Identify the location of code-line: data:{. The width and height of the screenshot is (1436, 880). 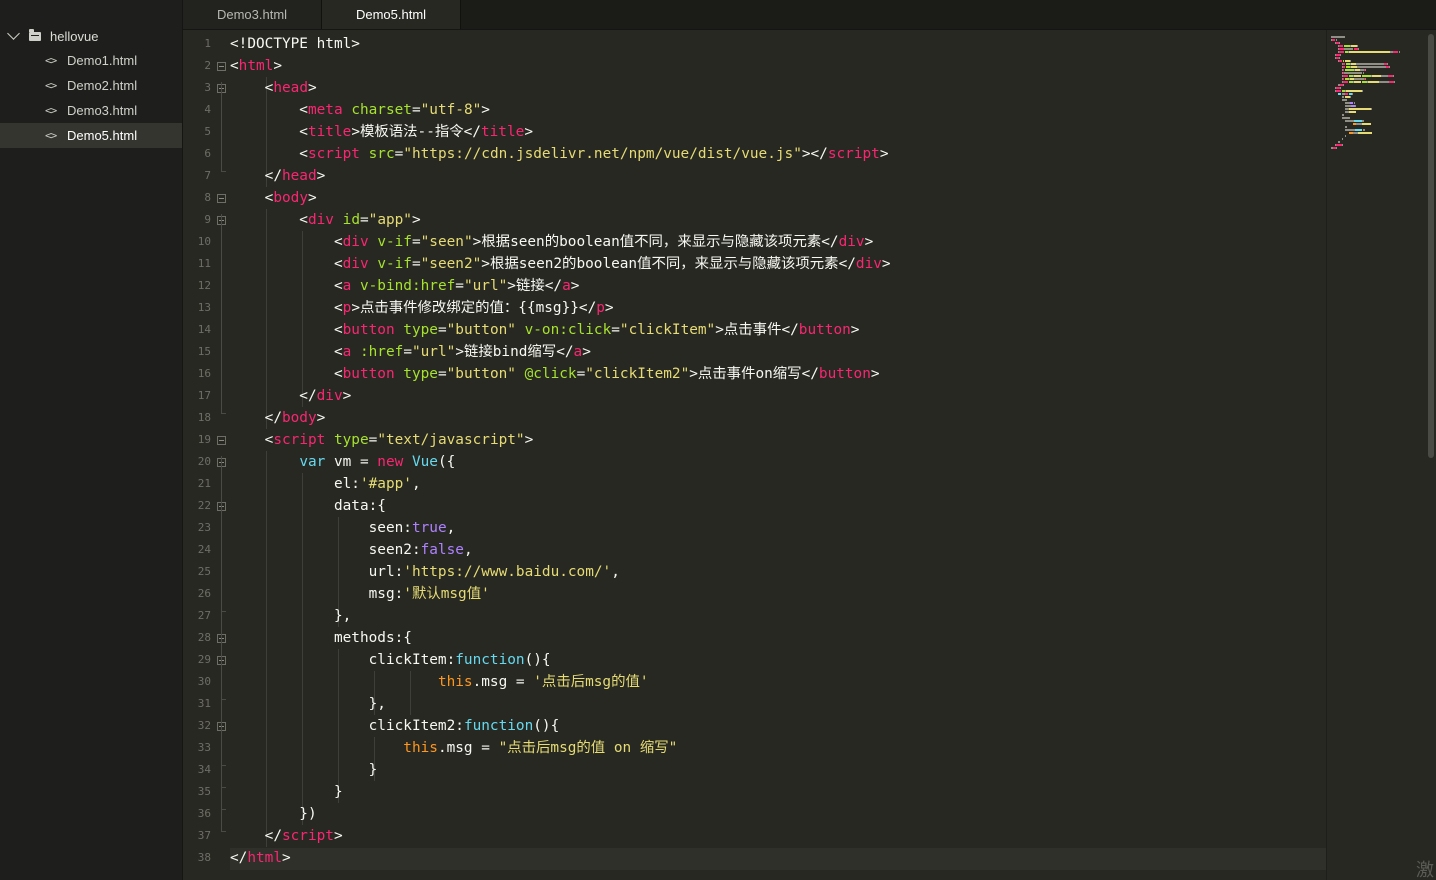
(308, 506).